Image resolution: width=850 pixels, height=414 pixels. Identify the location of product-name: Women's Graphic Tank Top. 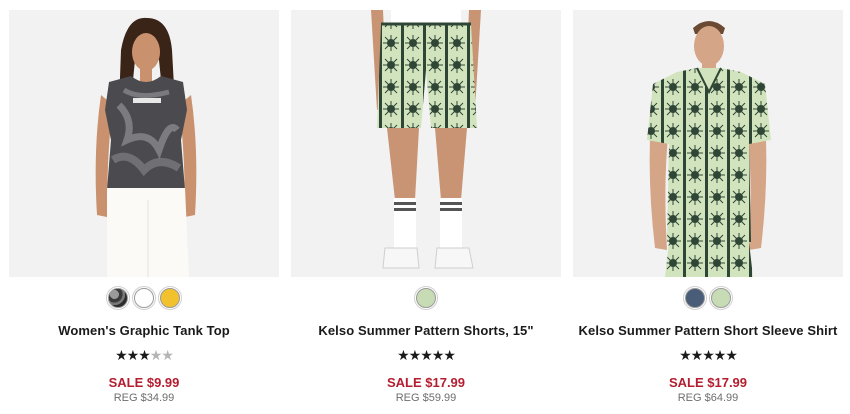
(144, 330).